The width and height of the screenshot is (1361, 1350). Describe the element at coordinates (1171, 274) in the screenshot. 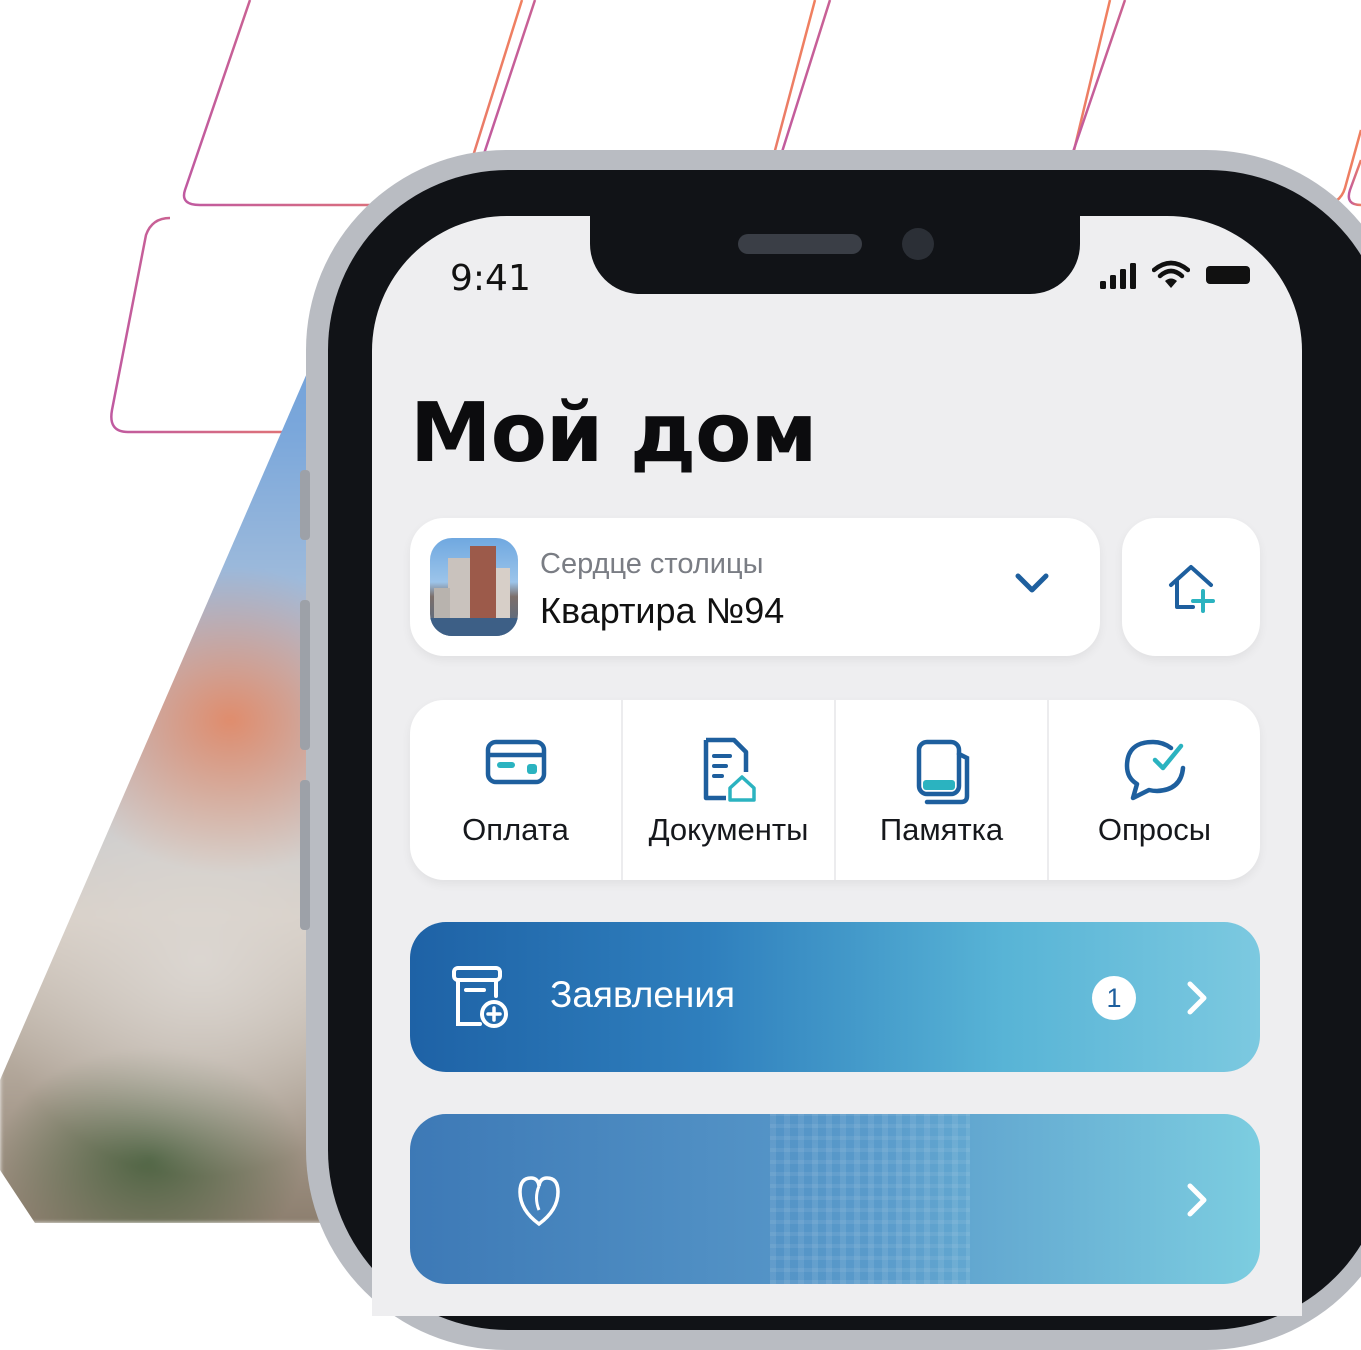

I see `wifi-icon` at that location.